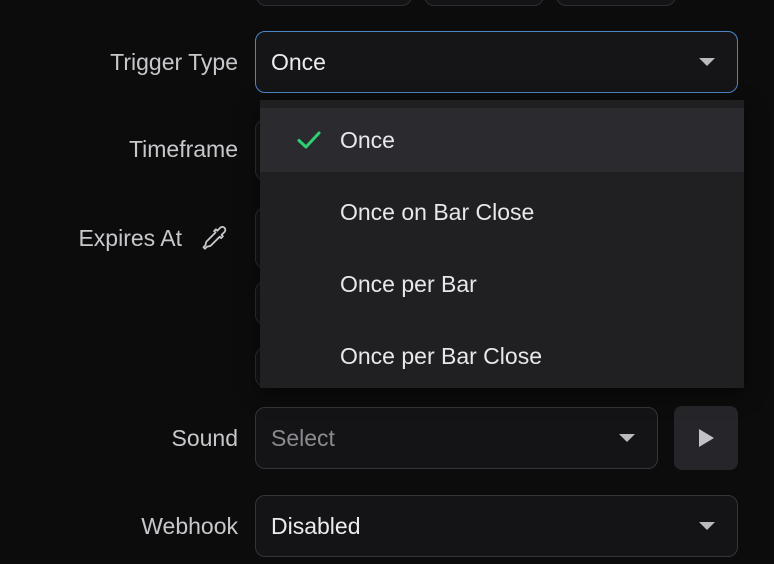 Image resolution: width=774 pixels, height=564 pixels. What do you see at coordinates (496, 526) in the screenshot?
I see `webhook-select: Disabled` at bounding box center [496, 526].